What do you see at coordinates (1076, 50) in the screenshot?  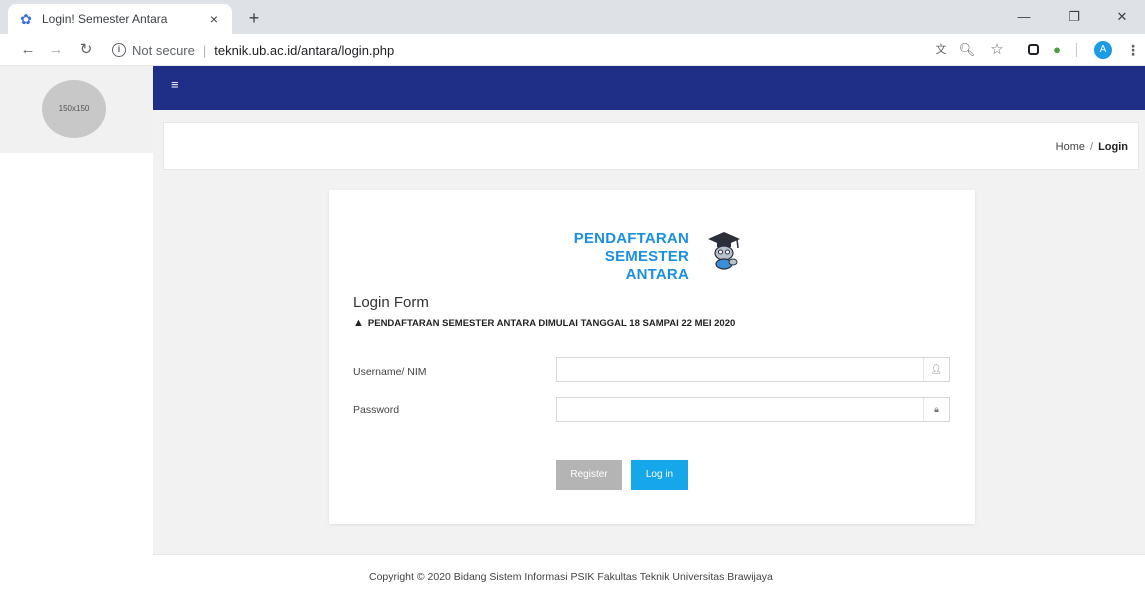 I see `toolbar-divider` at bounding box center [1076, 50].